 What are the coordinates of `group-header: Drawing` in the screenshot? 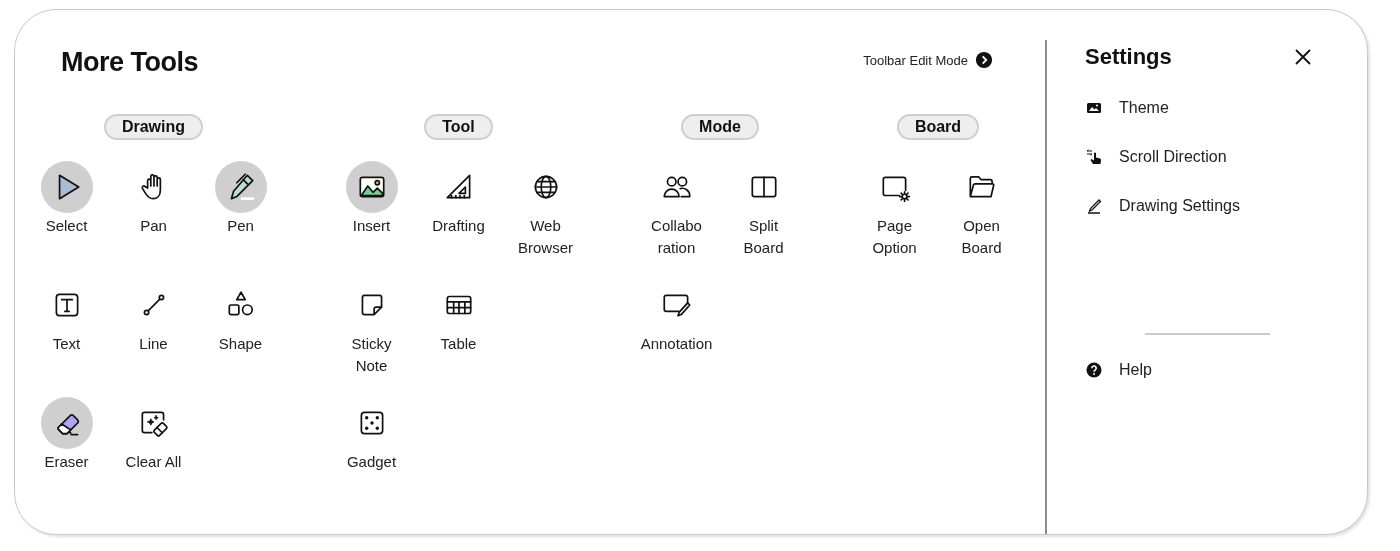 It's located at (153, 127).